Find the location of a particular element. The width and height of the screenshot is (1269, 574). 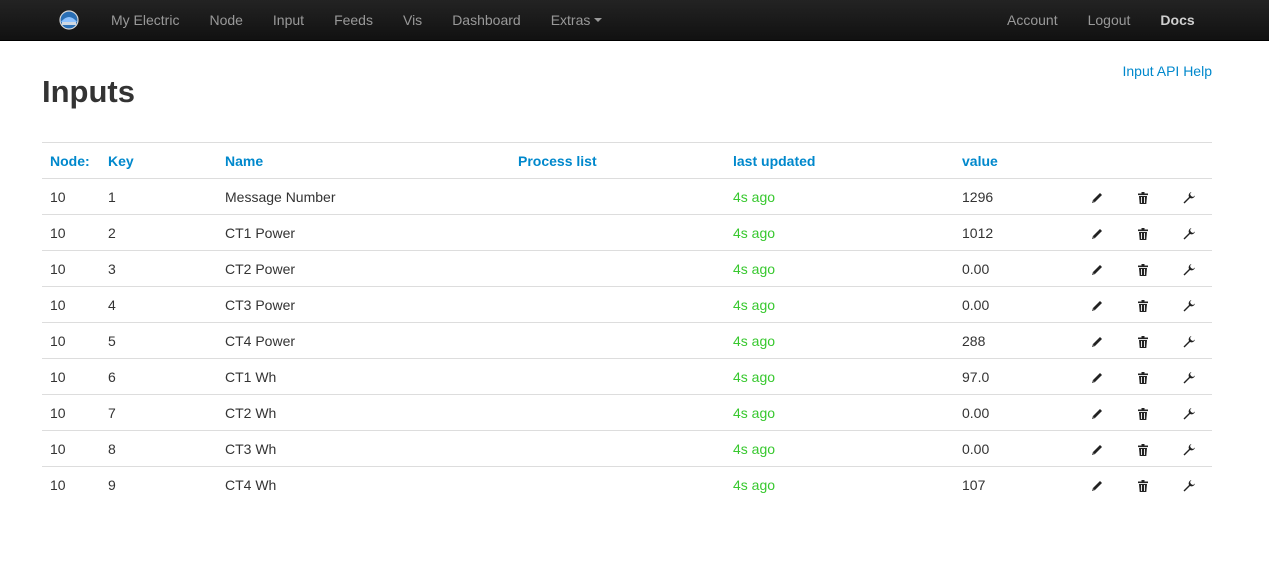

nav-vis: Vis is located at coordinates (412, 20).